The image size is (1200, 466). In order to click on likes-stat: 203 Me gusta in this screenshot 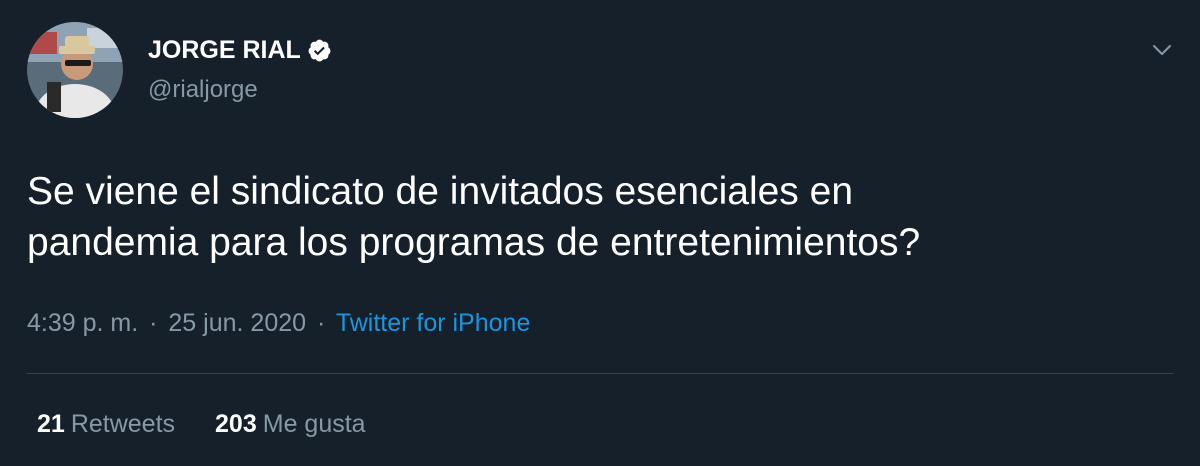, I will do `click(290, 424)`.